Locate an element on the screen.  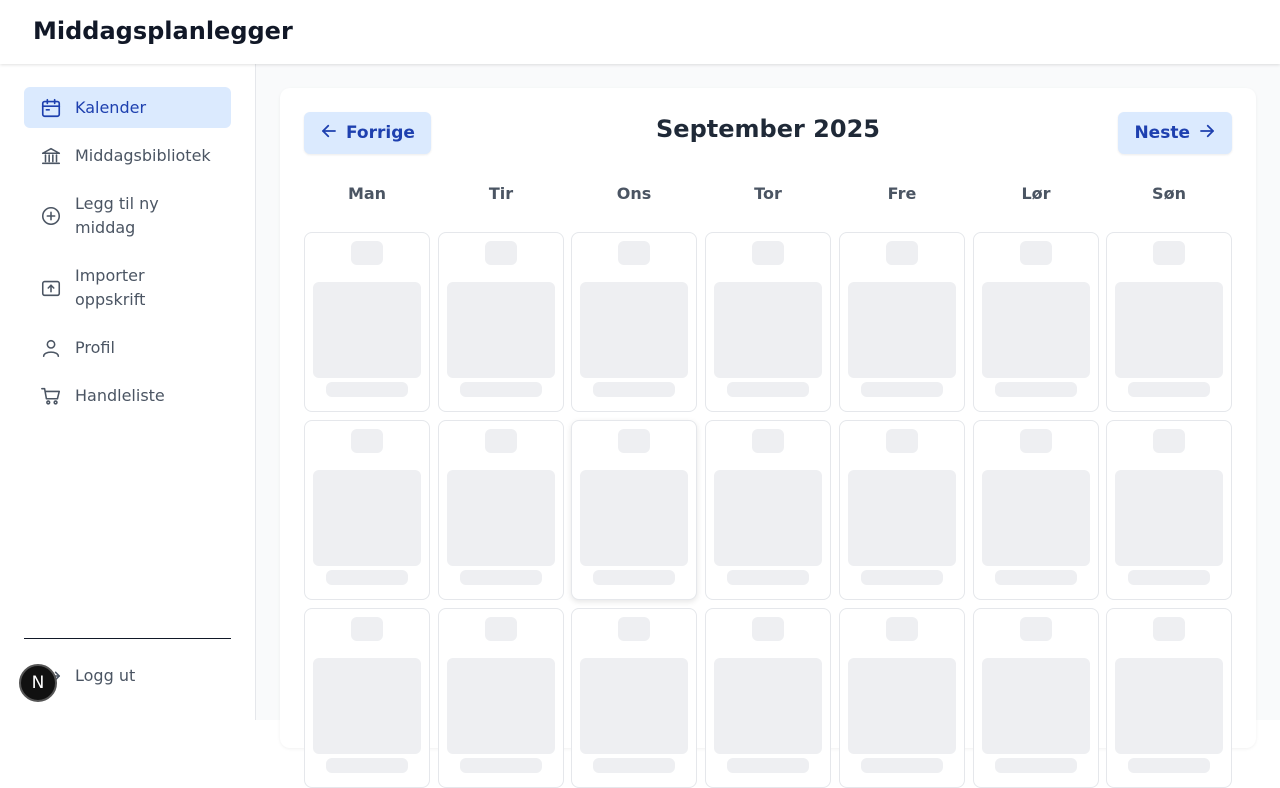
logout-label: Logg ut is located at coordinates (105, 675).